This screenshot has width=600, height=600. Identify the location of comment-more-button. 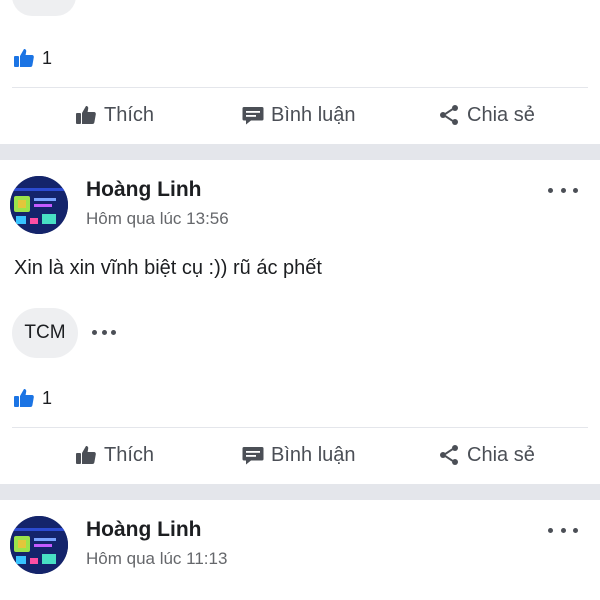
(104, 332).